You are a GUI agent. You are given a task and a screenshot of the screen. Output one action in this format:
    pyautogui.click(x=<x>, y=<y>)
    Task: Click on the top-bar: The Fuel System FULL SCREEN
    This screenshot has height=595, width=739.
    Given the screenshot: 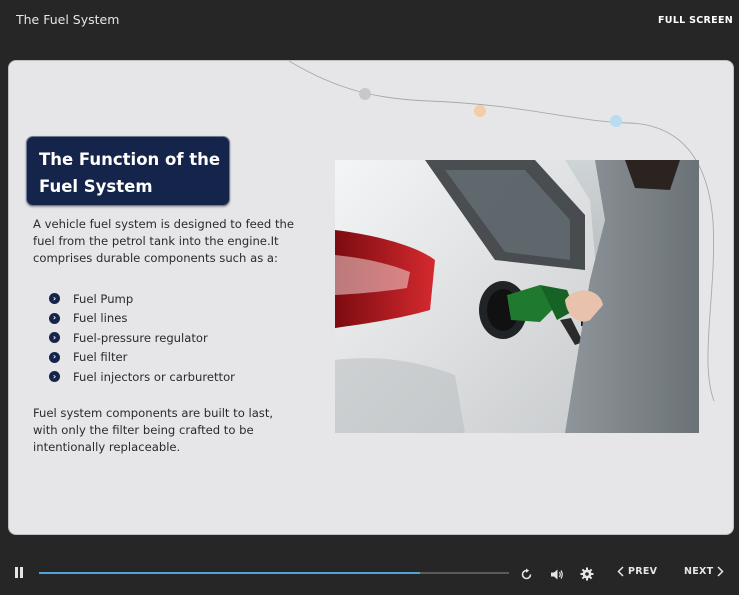 What is the action you would take?
    pyautogui.click(x=369, y=22)
    